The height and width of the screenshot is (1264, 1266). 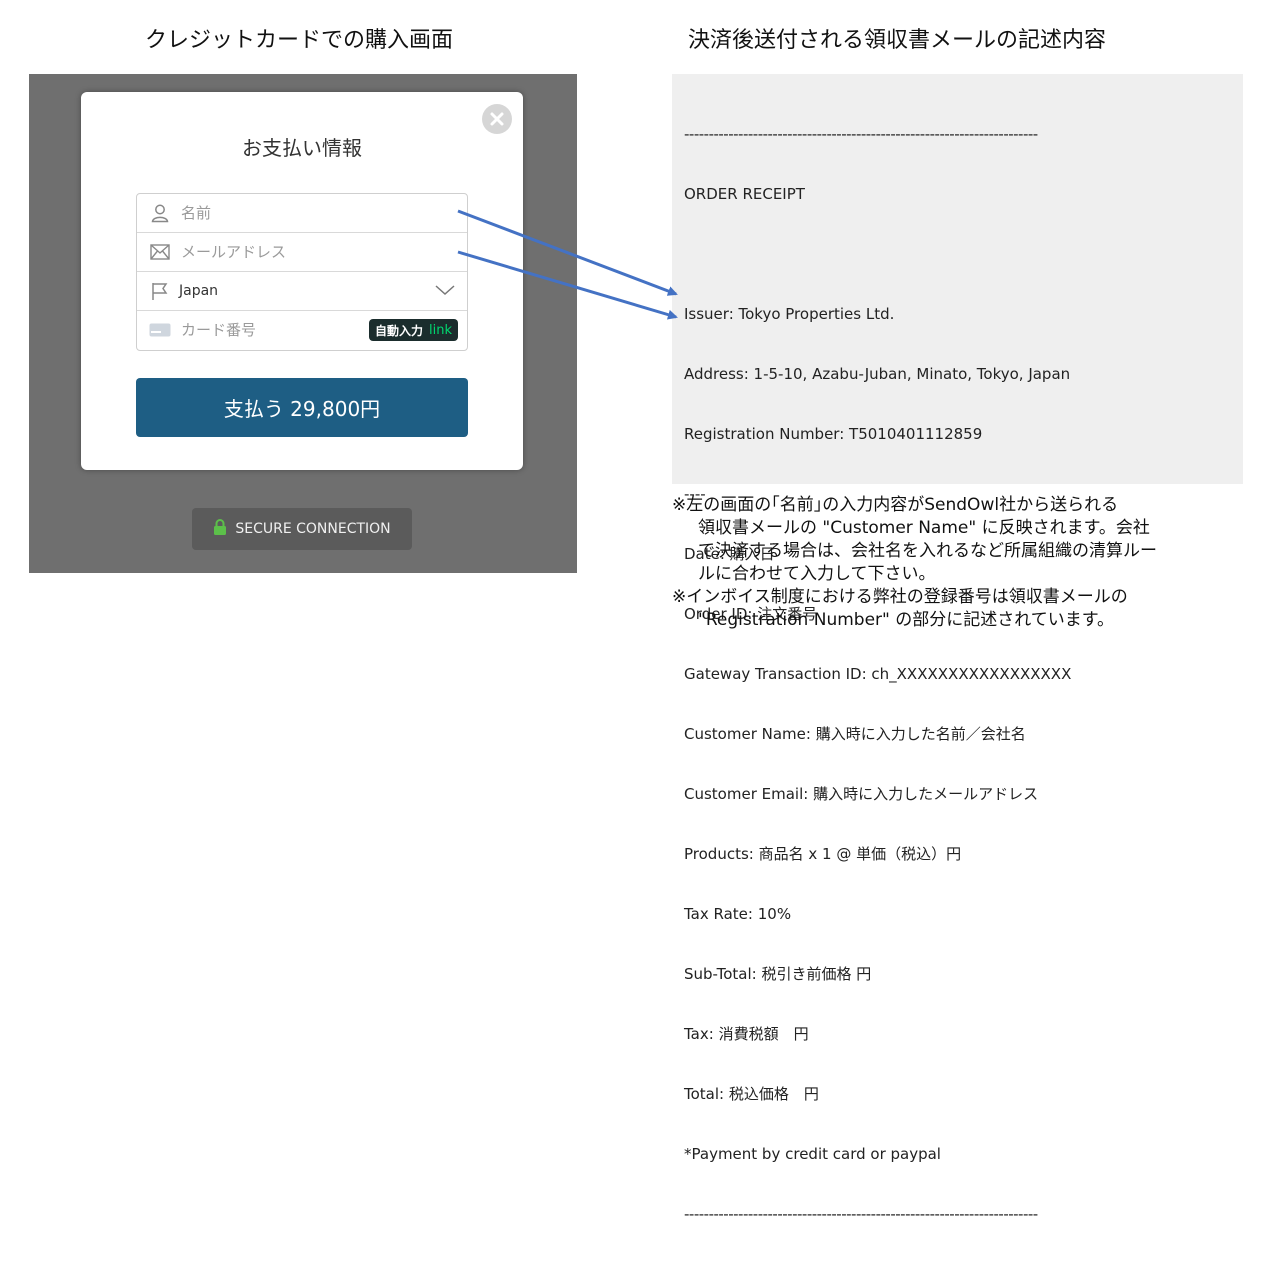 I want to click on name-mapping-arrow, so click(x=567, y=252).